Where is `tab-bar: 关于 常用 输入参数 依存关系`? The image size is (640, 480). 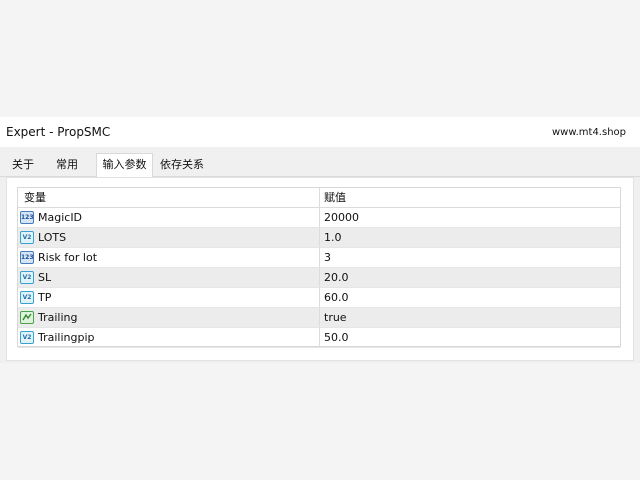 tab-bar: 关于 常用 输入参数 依存关系 is located at coordinates (320, 165).